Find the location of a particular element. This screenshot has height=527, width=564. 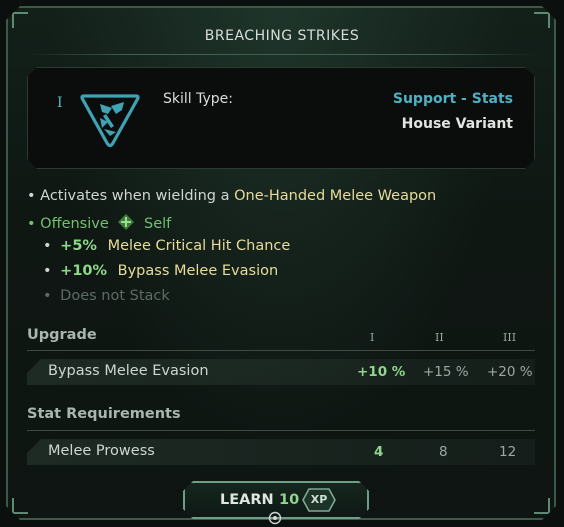

activation-weapon: One-Handed Melee Weapon is located at coordinates (335, 196).